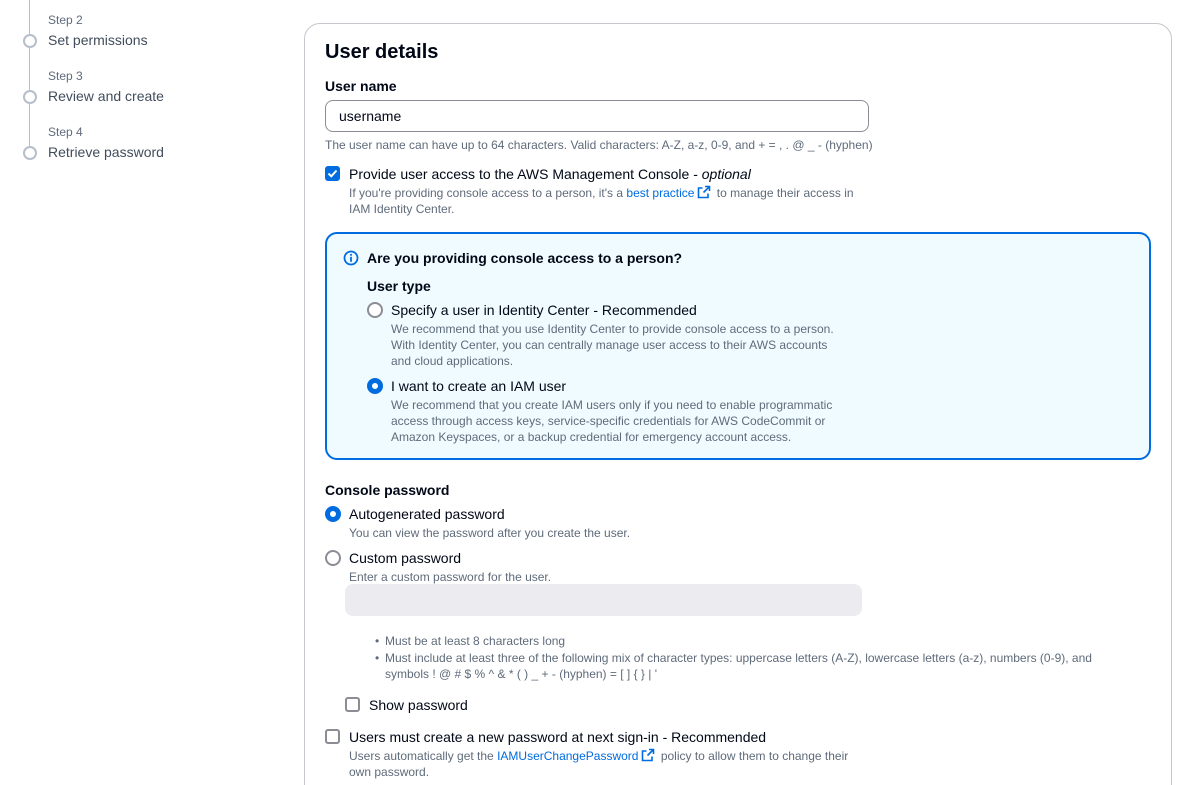  Describe the element at coordinates (418, 705) in the screenshot. I see `show-password-label: Show password` at that location.